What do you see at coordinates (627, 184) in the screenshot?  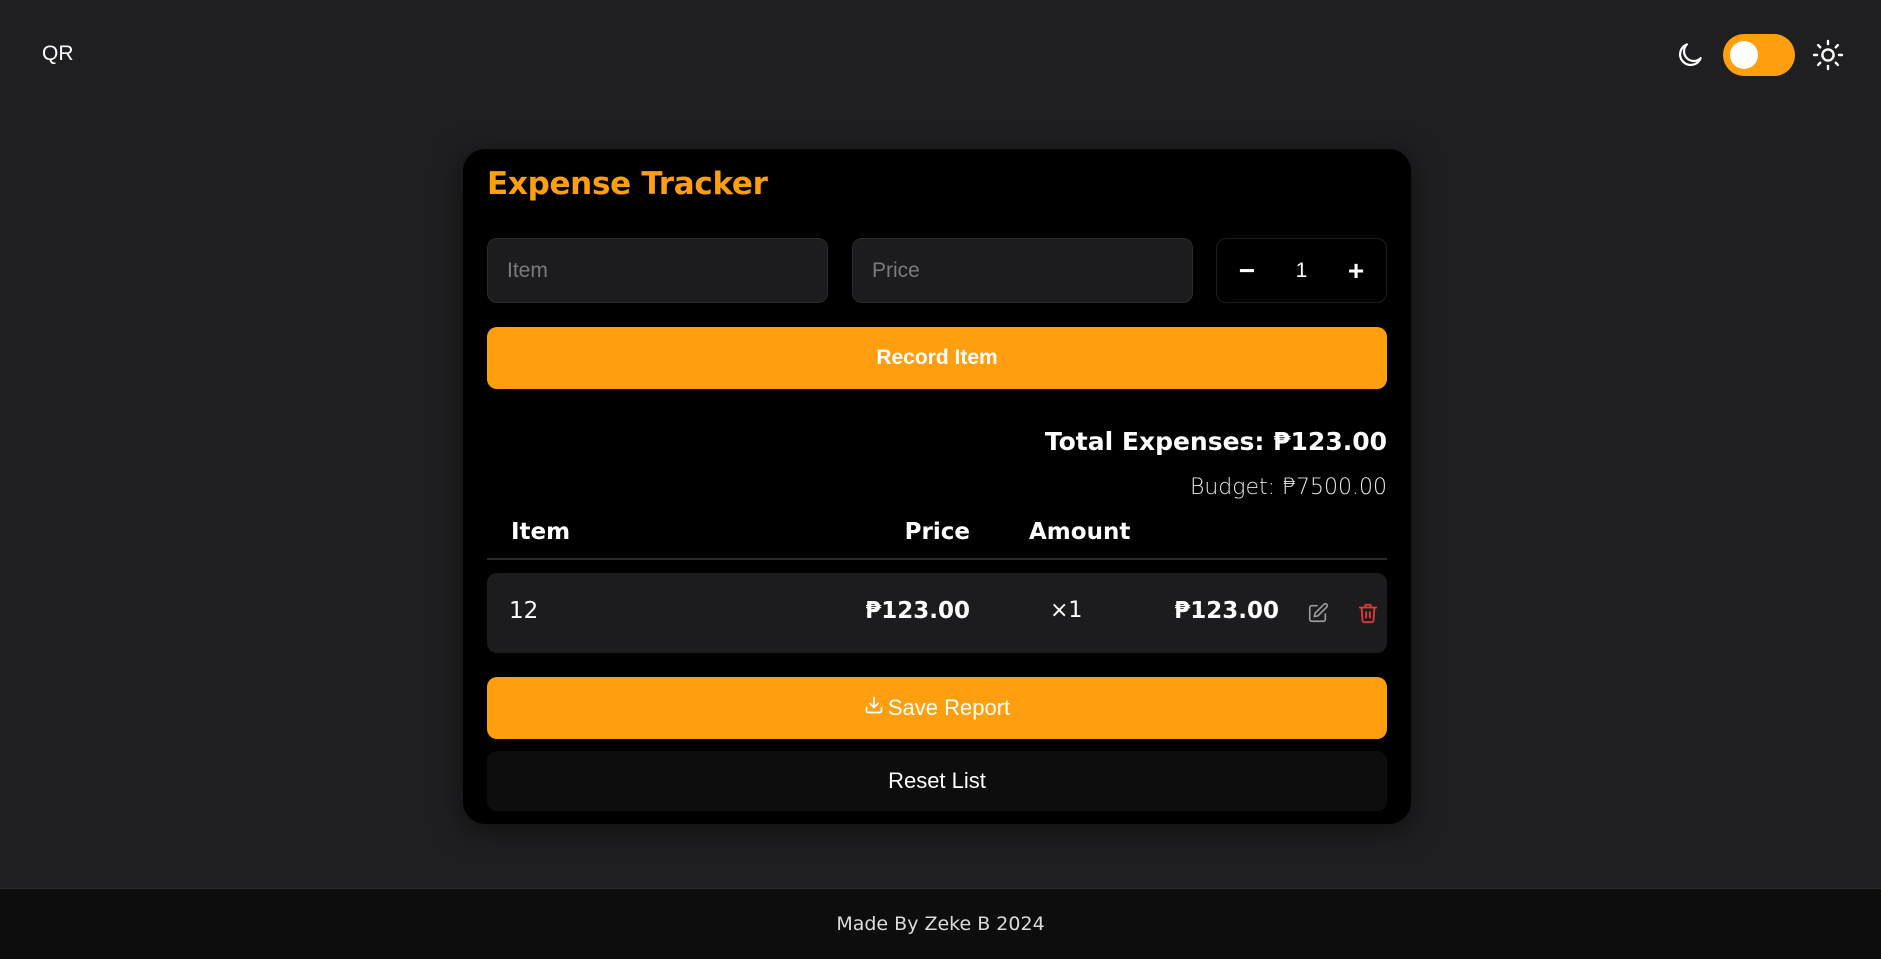 I see `page-title: Expense Tracker` at bounding box center [627, 184].